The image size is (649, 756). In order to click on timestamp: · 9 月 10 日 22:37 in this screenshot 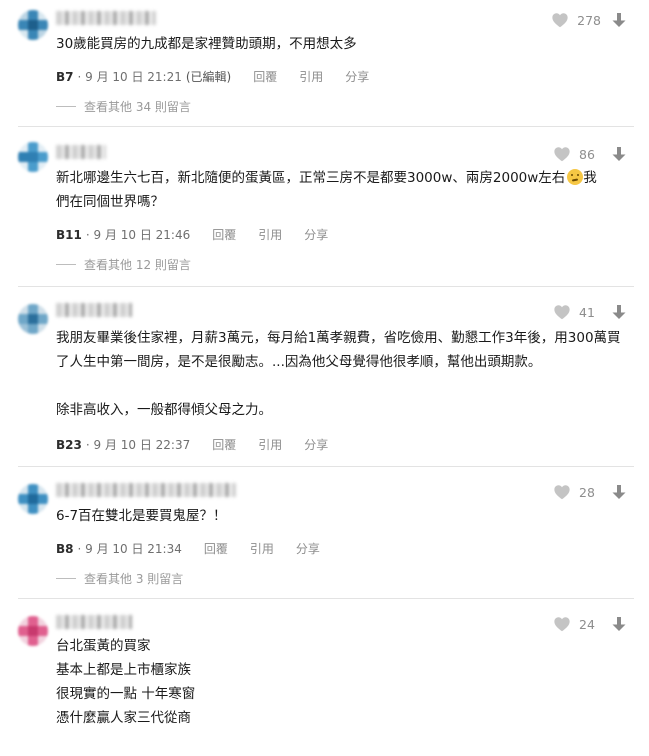, I will do `click(138, 445)`.